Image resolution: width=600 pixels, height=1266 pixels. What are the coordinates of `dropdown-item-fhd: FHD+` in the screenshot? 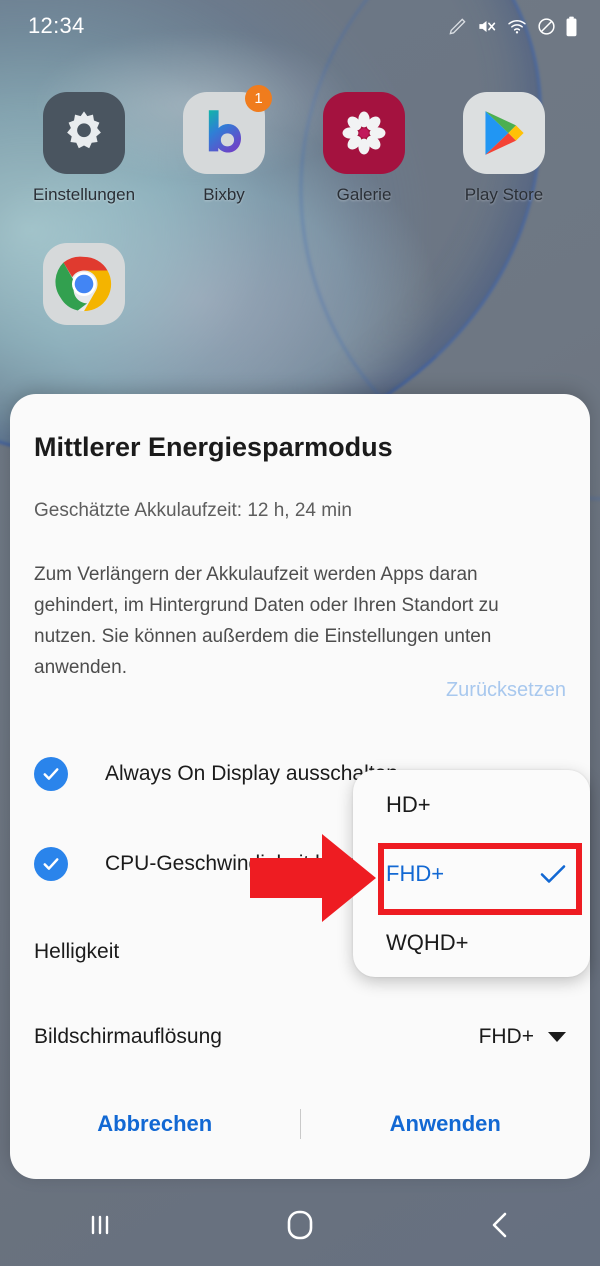 It's located at (471, 873).